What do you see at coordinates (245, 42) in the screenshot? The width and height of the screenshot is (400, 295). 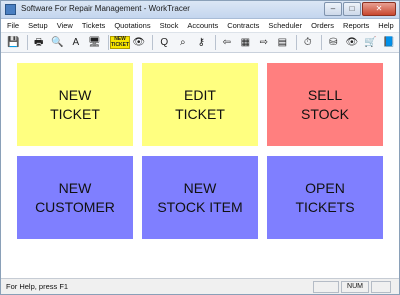 I see `document-icon: ▦` at bounding box center [245, 42].